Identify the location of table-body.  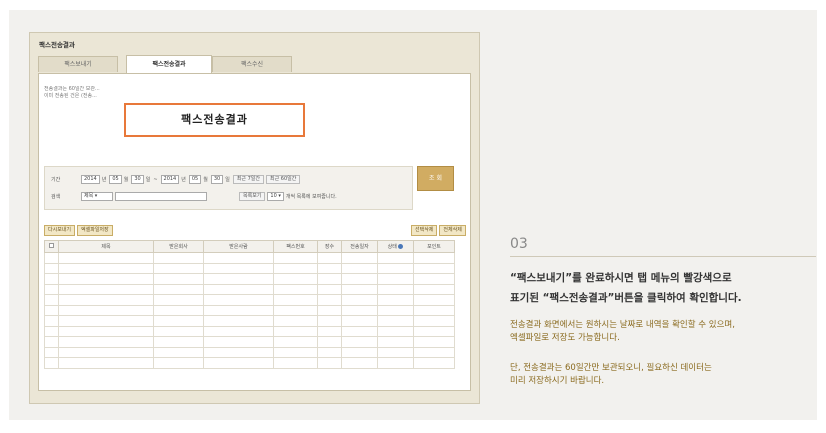
(249, 310).